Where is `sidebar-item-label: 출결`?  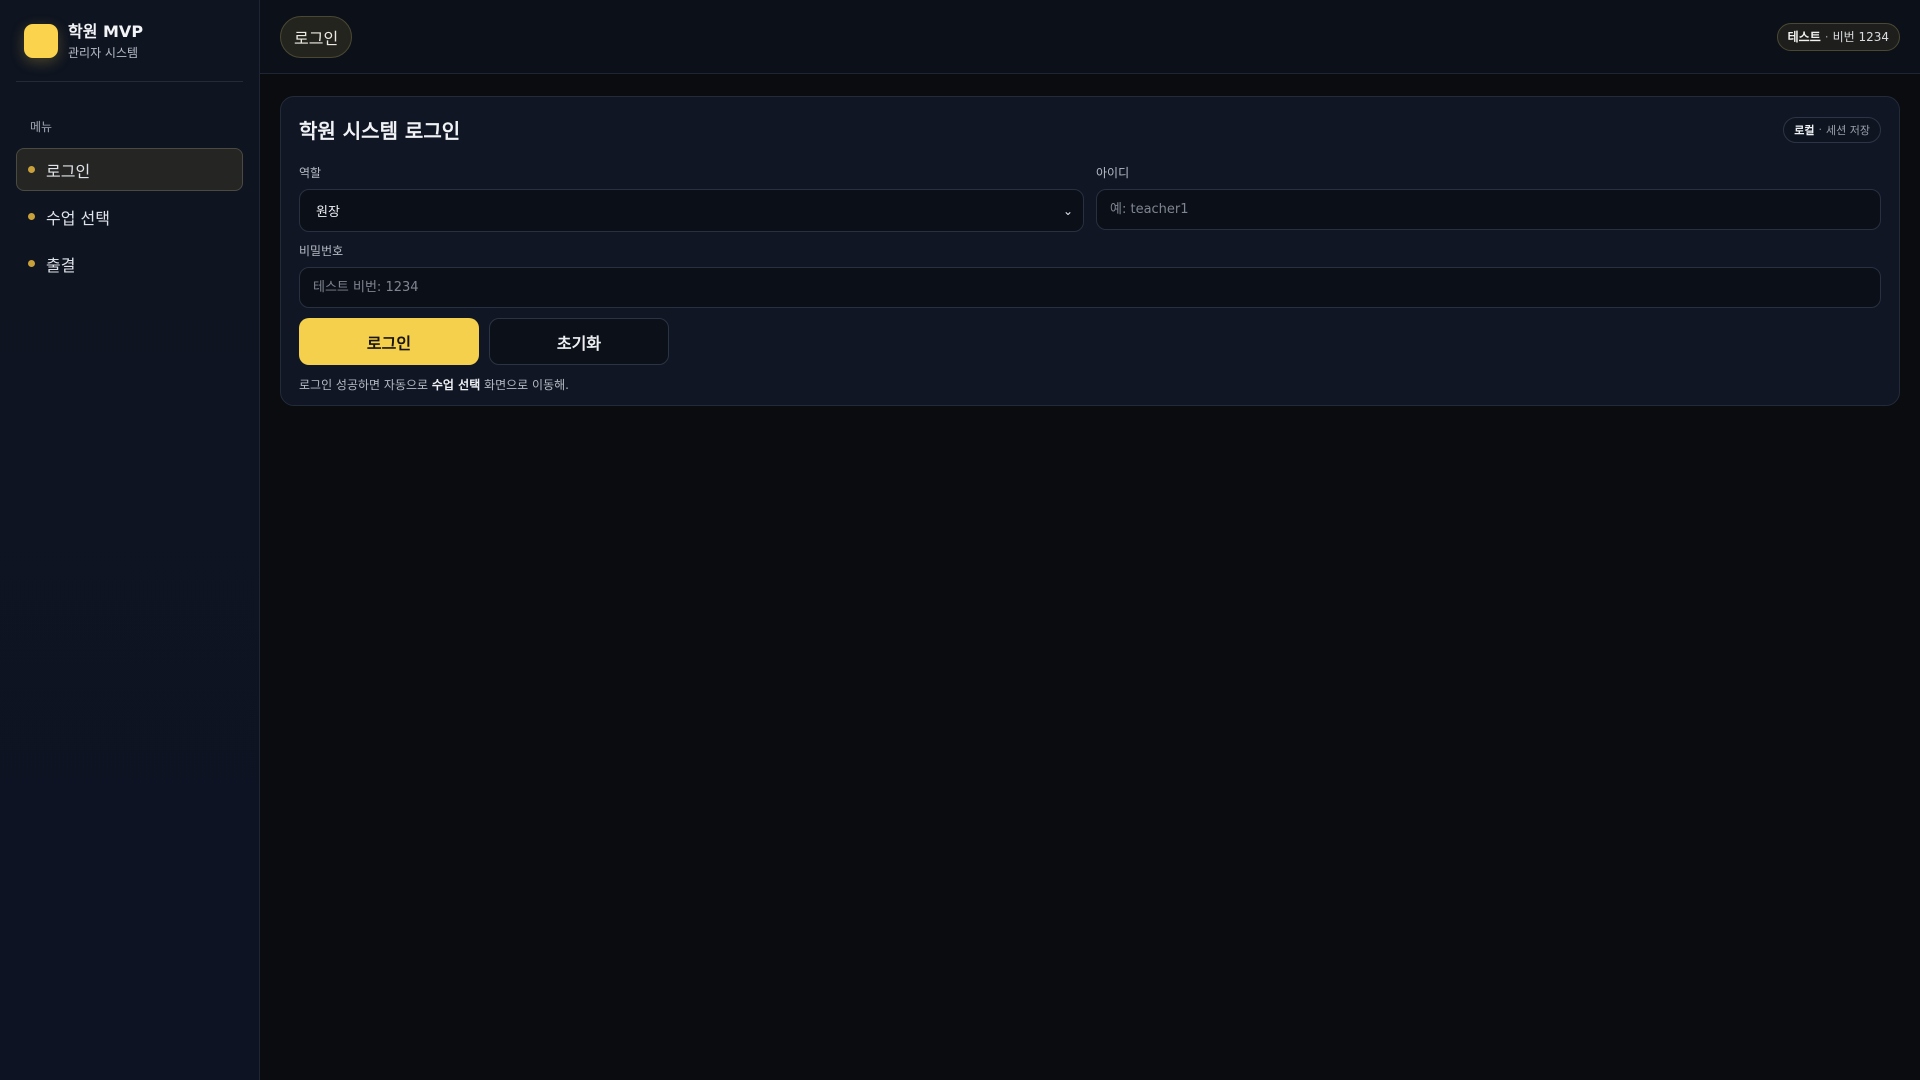 sidebar-item-label: 출결 is located at coordinates (61, 265).